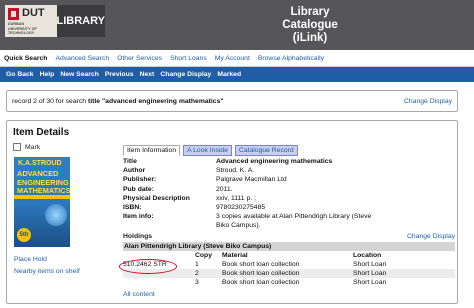 The height and width of the screenshot is (308, 474). What do you see at coordinates (288, 179) in the screenshot?
I see `info-row-publisher: Publisher: Palgrave Macmillan Ltd` at bounding box center [288, 179].